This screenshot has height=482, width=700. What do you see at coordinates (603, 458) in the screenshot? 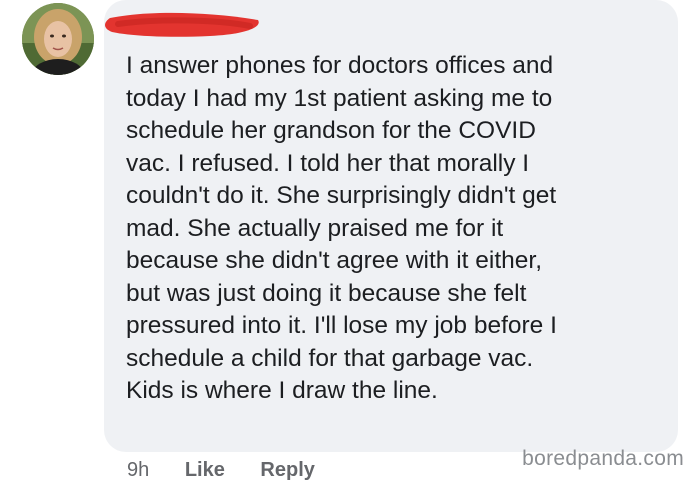
I see `watermark: boredpanda.com` at bounding box center [603, 458].